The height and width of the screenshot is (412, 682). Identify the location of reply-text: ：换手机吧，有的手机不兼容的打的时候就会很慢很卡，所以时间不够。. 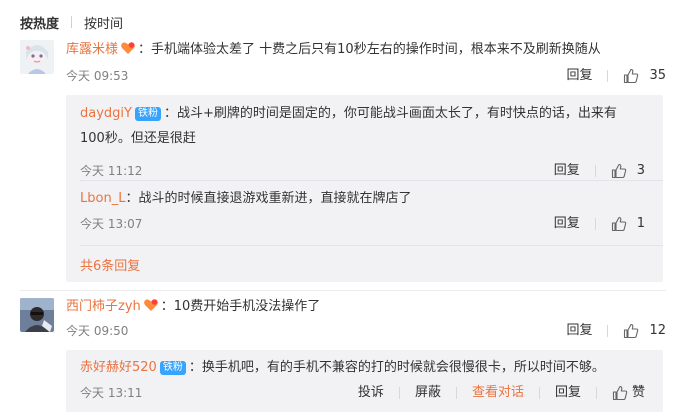
(396, 367).